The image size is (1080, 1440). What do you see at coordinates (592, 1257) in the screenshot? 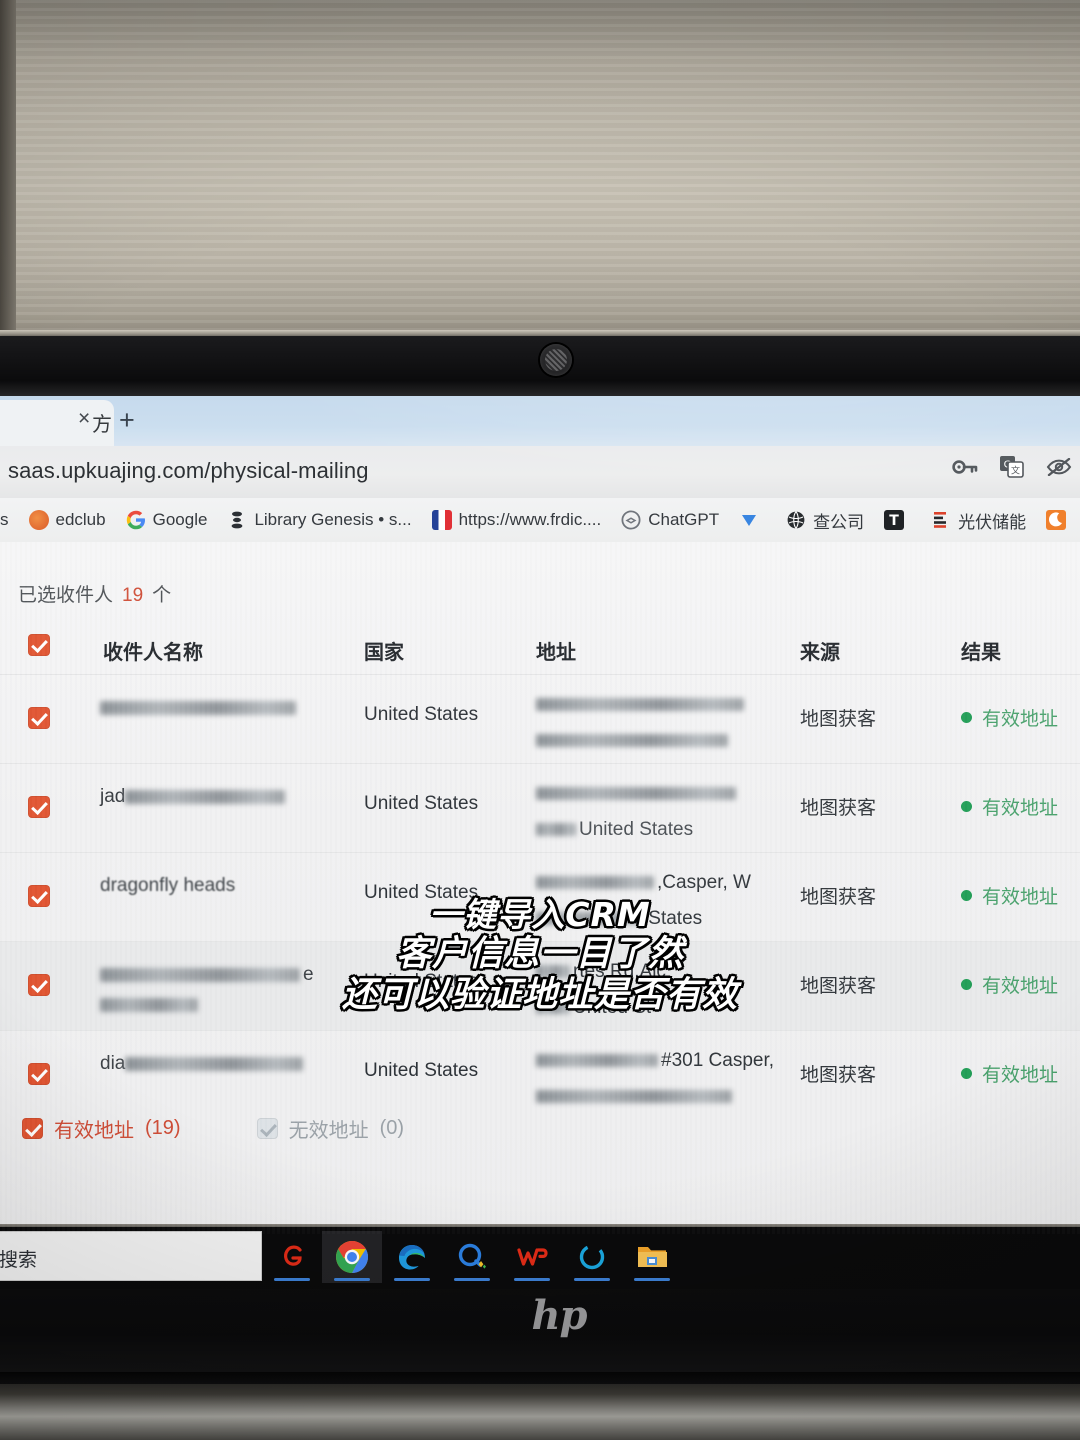
I see `taskbar-app-loading` at bounding box center [592, 1257].